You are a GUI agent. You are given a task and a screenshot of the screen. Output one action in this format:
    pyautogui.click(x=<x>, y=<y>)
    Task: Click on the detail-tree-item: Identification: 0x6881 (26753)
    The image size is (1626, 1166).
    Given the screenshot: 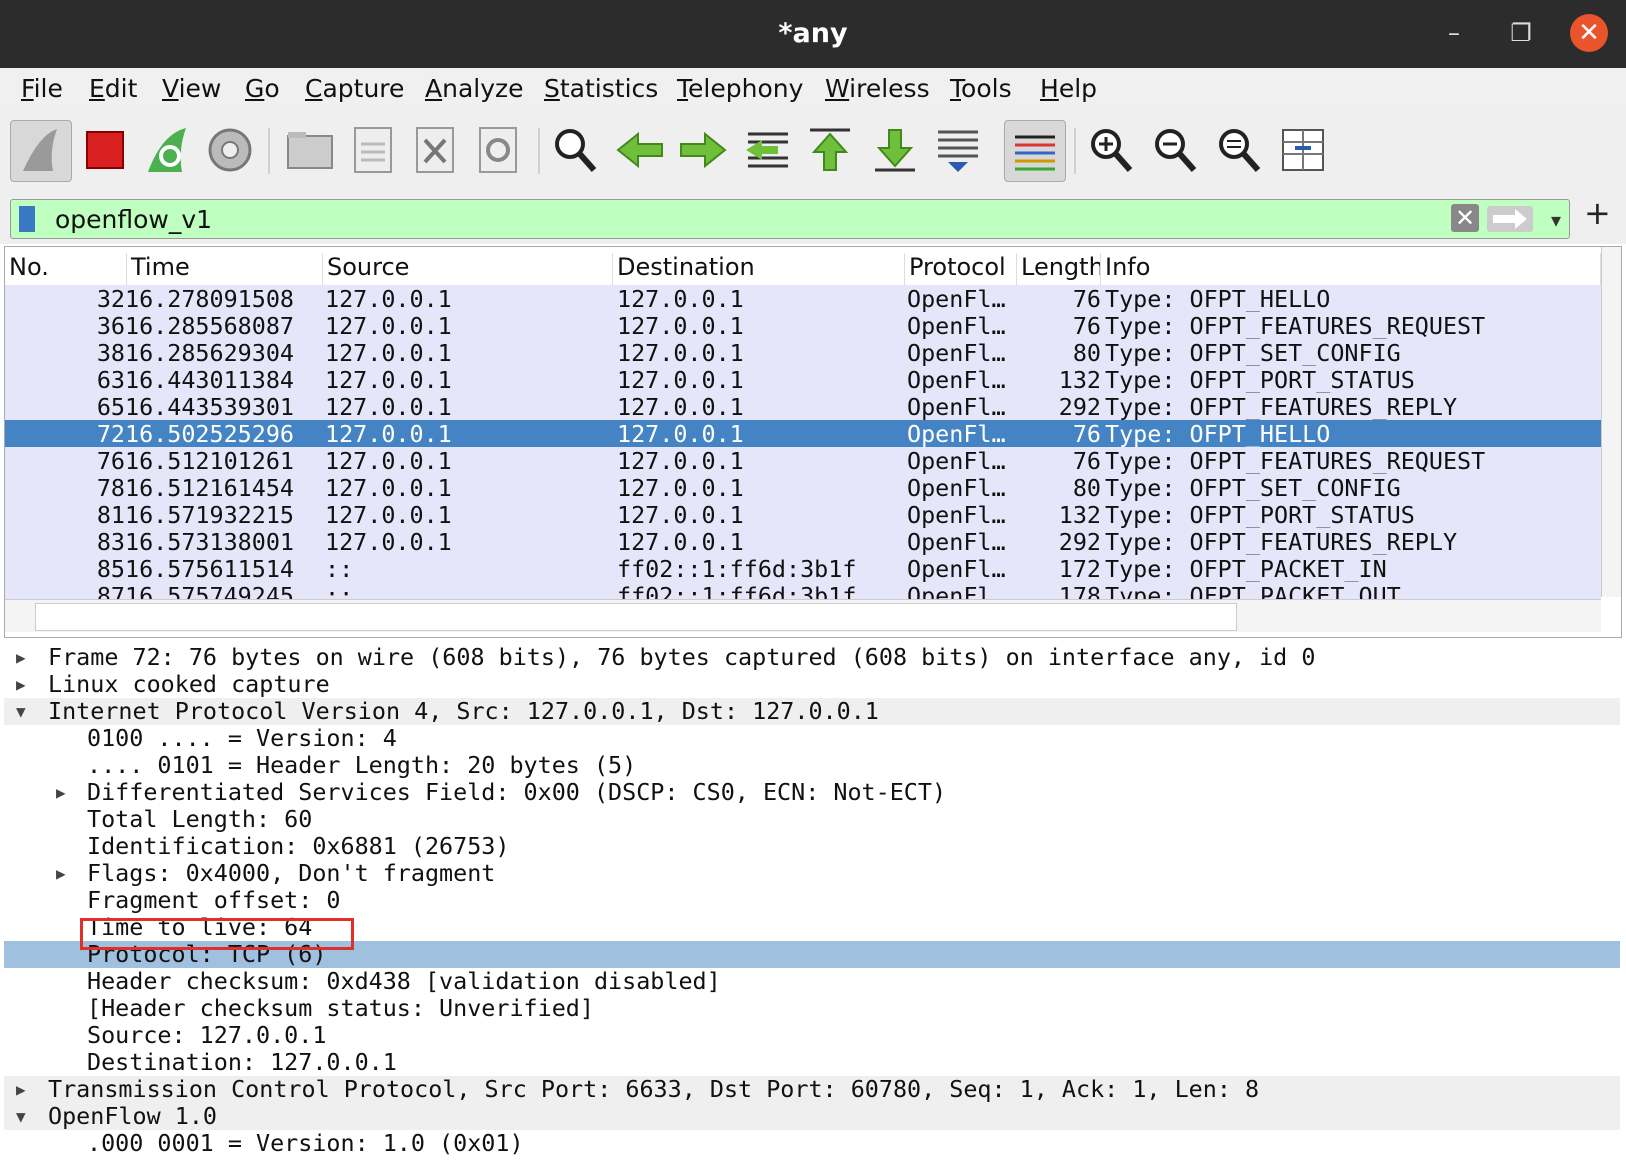 What is the action you would take?
    pyautogui.click(x=812, y=846)
    